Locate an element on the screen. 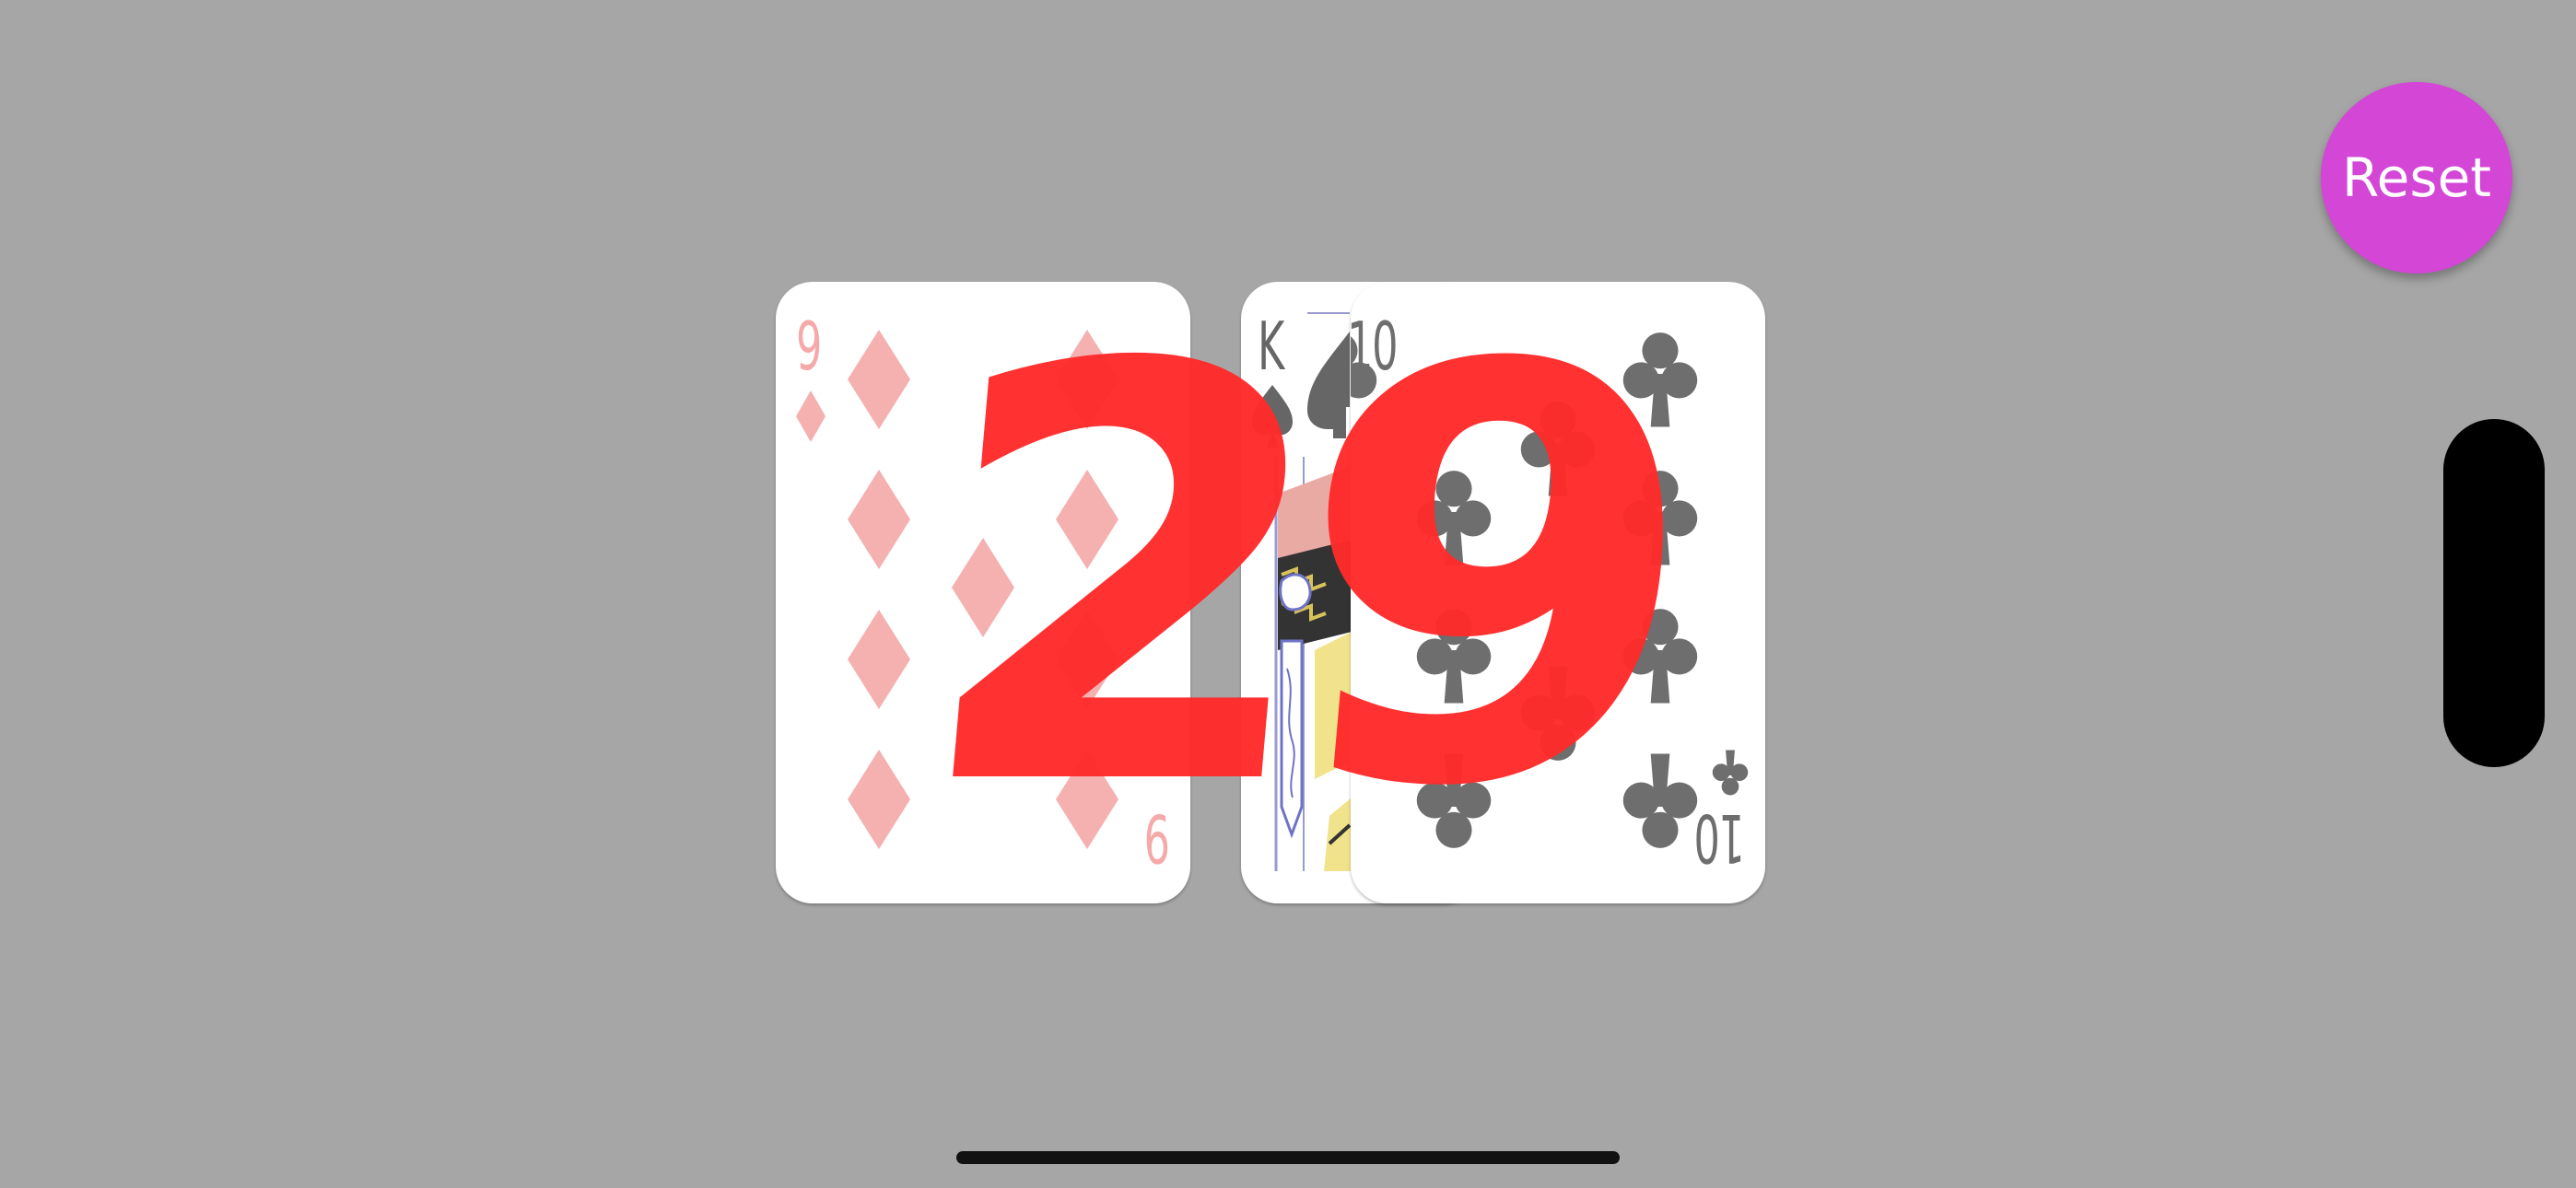 The width and height of the screenshot is (2576, 1188). reset-button: Reset is located at coordinates (2416, 178).